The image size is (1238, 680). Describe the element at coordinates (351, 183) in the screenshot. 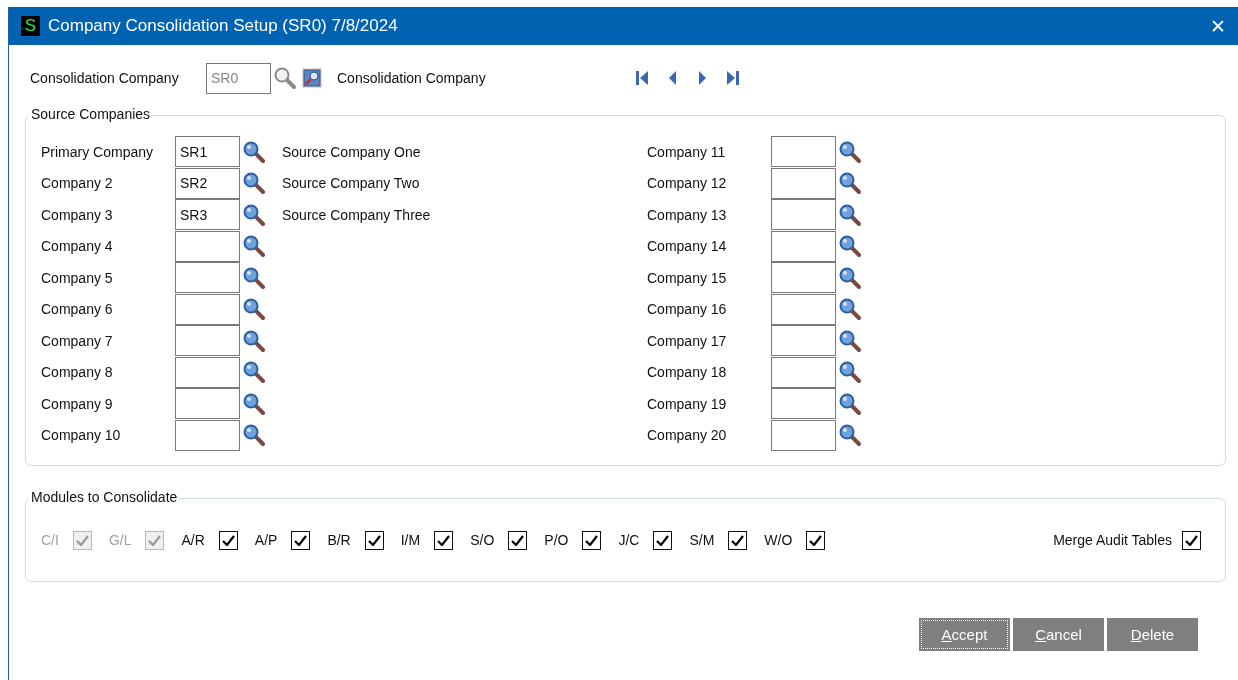

I see `company-name: Source Company Two` at that location.